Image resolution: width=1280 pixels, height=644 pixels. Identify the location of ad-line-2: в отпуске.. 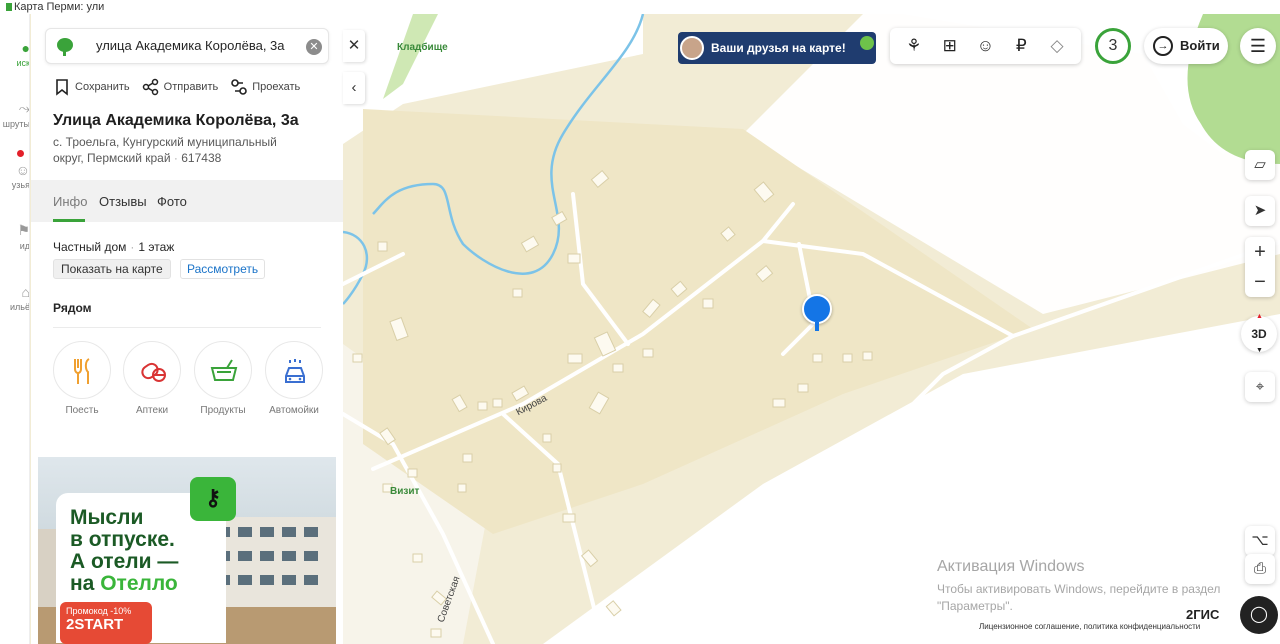
(122, 539).